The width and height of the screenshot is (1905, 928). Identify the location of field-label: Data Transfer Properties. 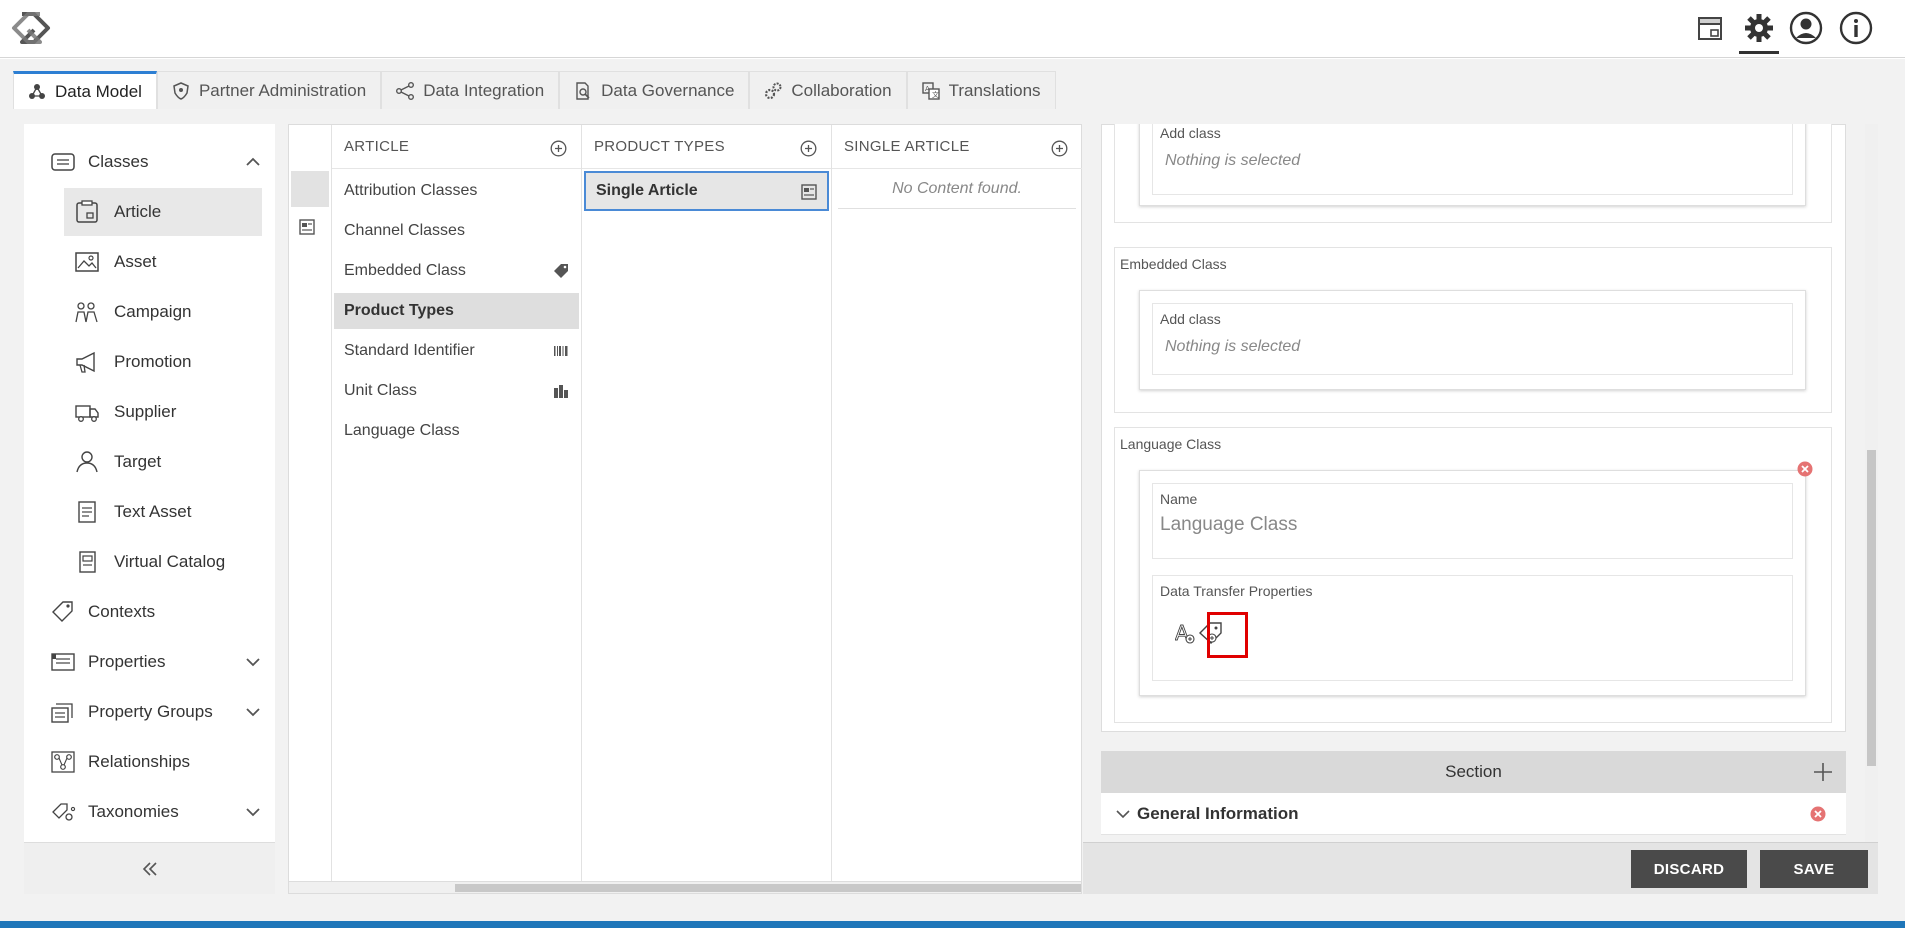
(1236, 591).